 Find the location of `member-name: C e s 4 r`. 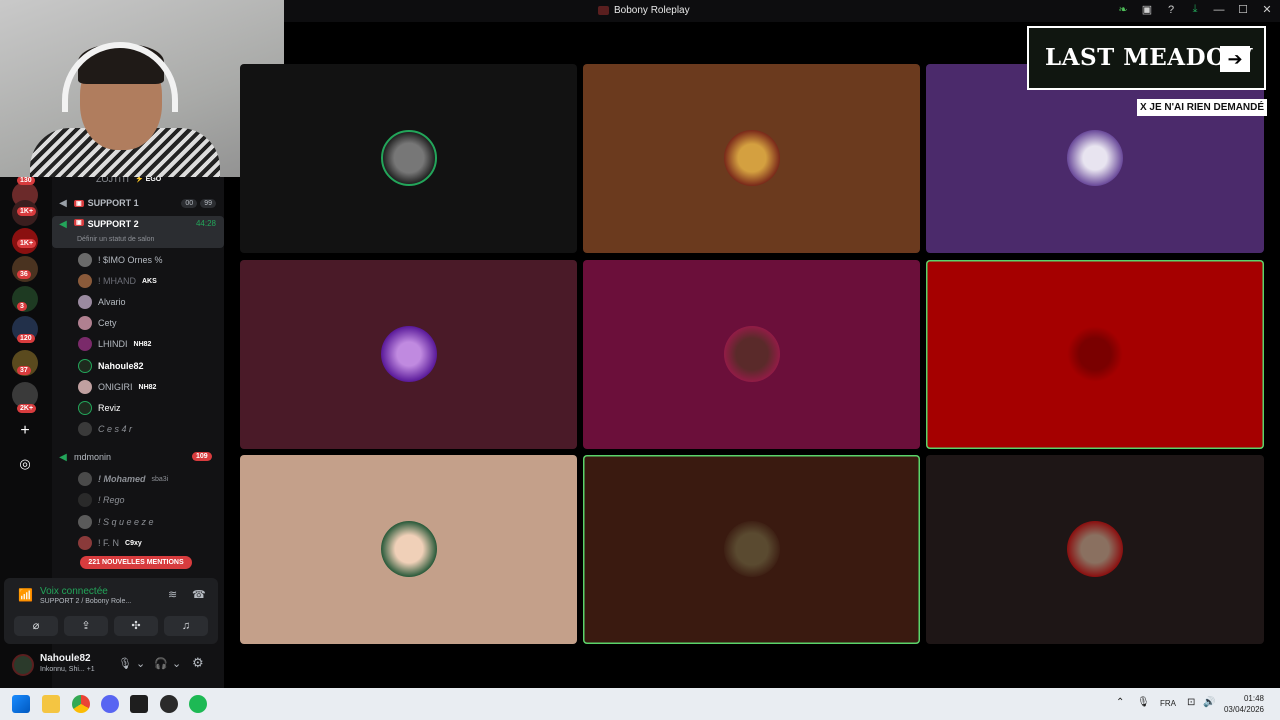

member-name: C e s 4 r is located at coordinates (115, 429).